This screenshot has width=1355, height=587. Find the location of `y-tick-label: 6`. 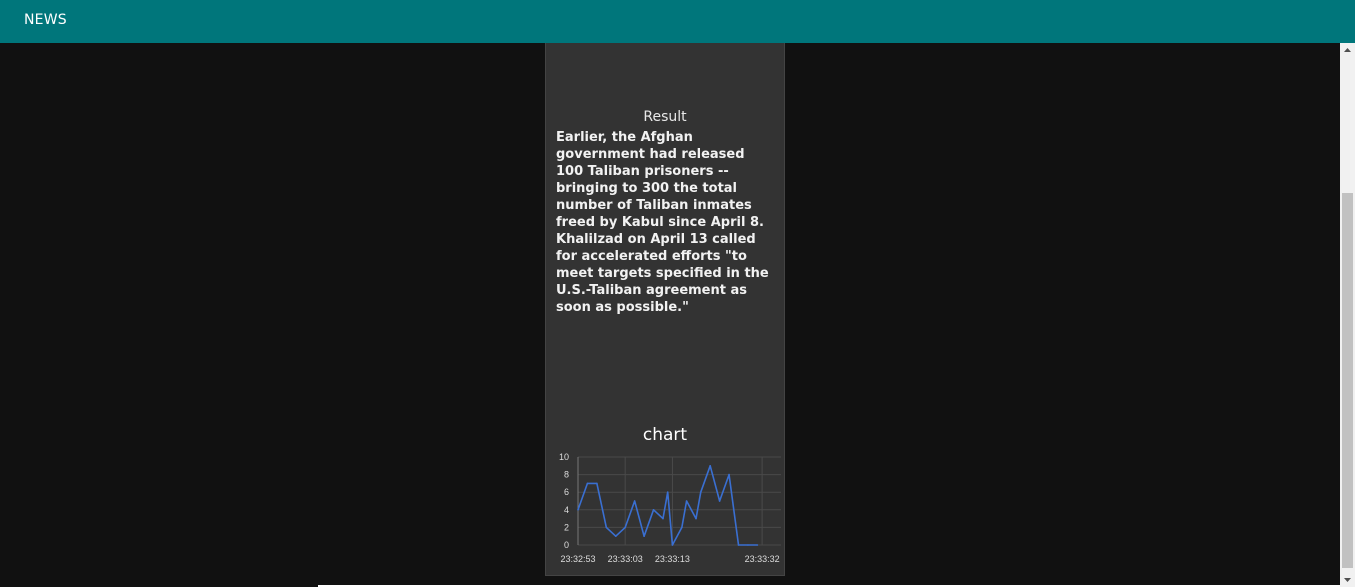

y-tick-label: 6 is located at coordinates (566, 492).